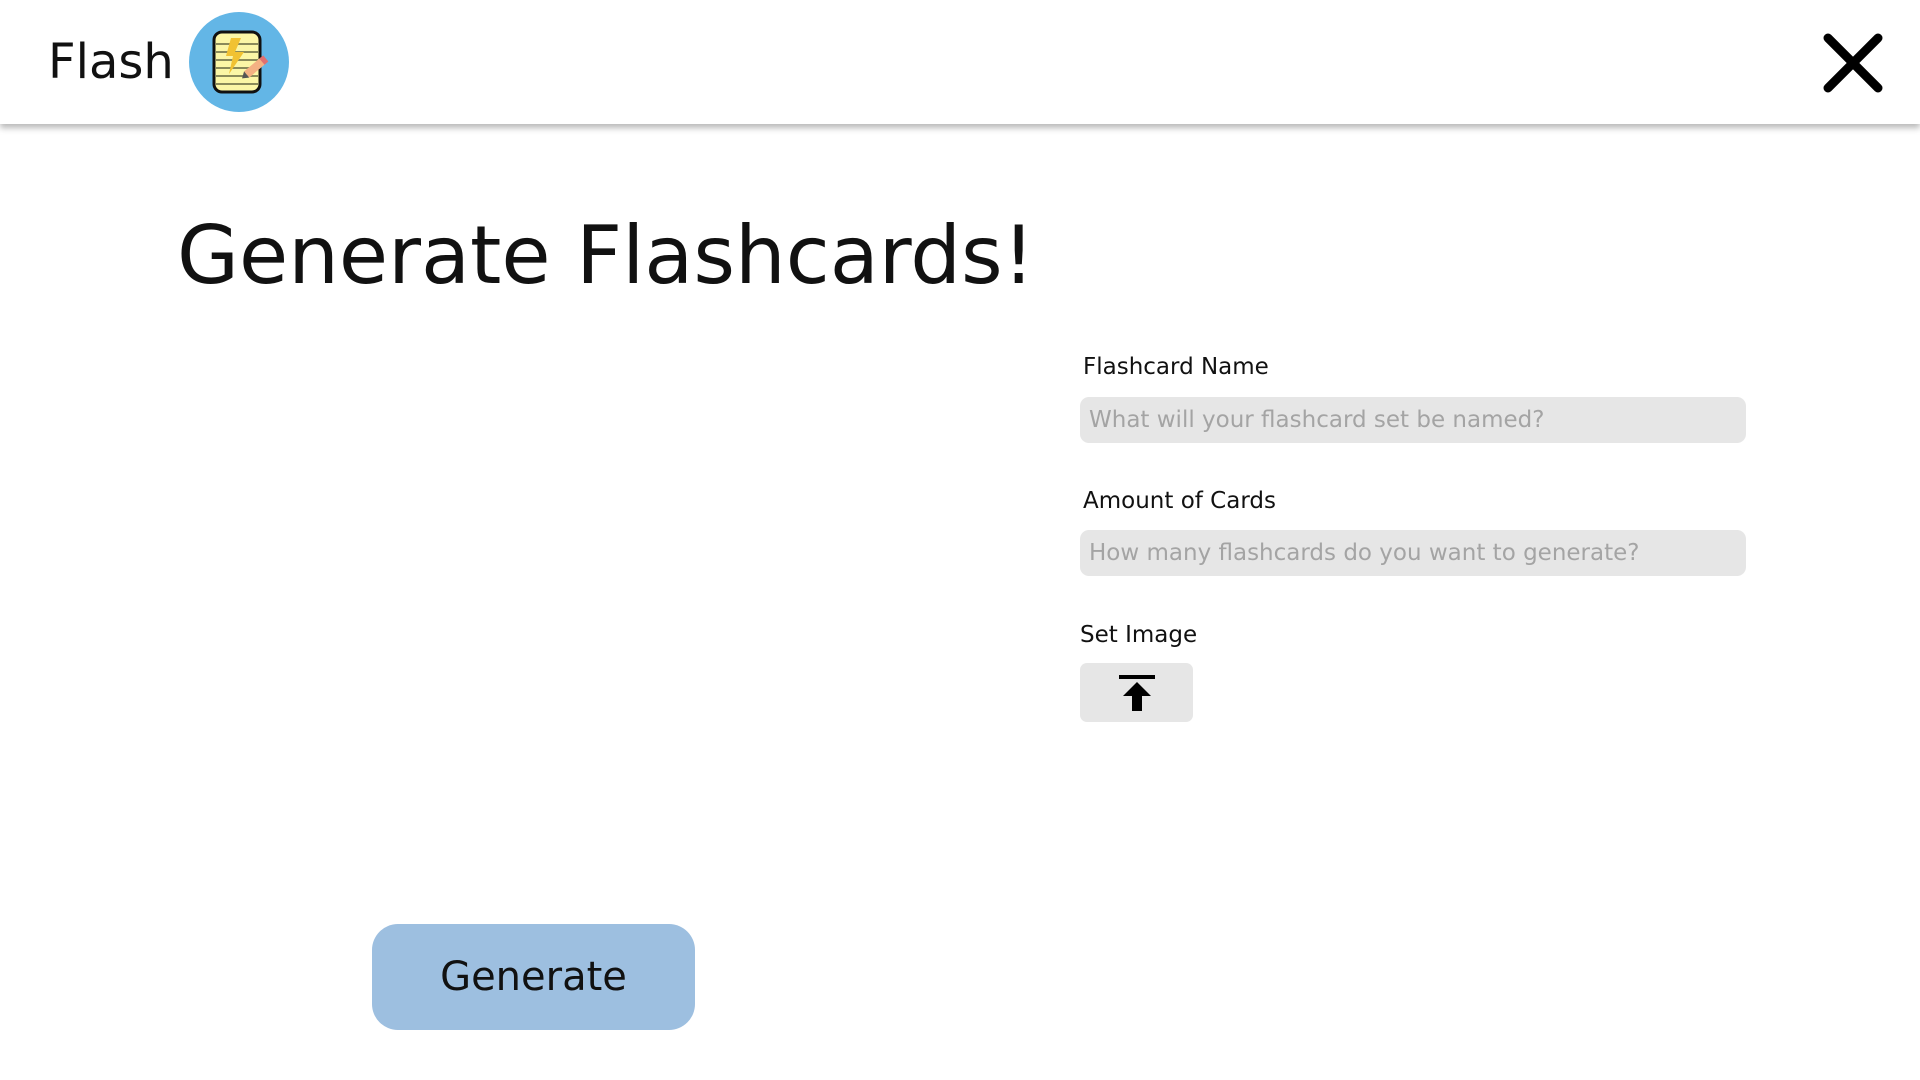 The image size is (1920, 1080). What do you see at coordinates (1413, 420) in the screenshot?
I see `flashcard-name-input` at bounding box center [1413, 420].